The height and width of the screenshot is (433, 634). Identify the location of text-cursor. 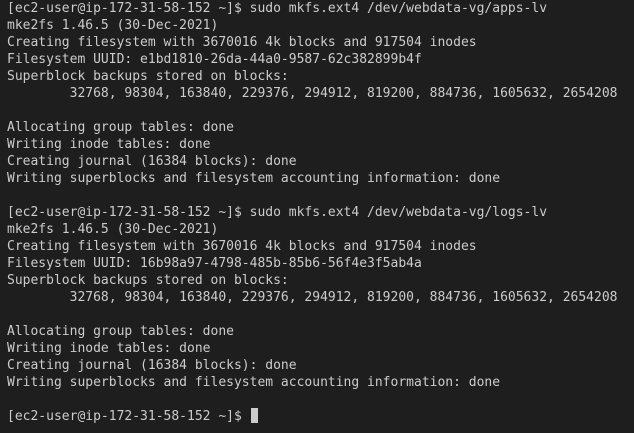
(254, 415).